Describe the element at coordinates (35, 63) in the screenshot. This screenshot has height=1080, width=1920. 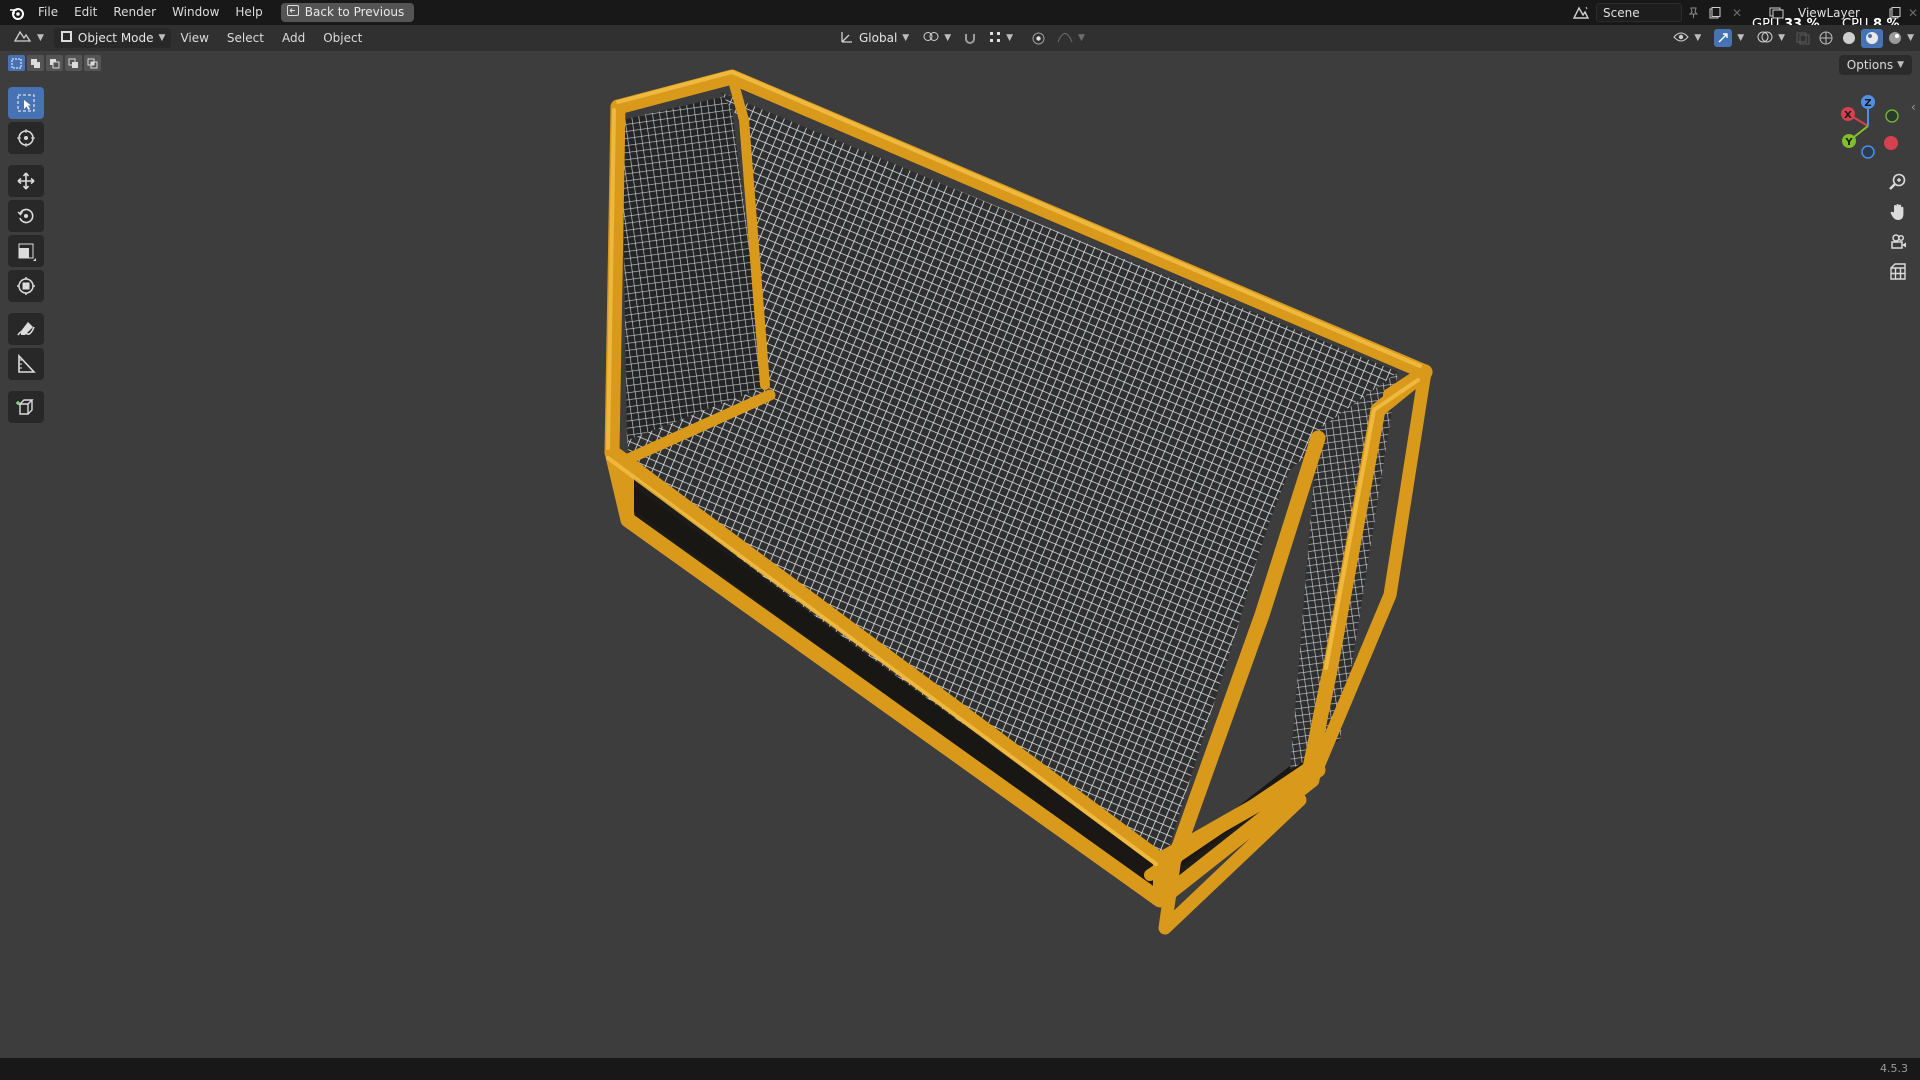
I see `select-extend-icon` at that location.